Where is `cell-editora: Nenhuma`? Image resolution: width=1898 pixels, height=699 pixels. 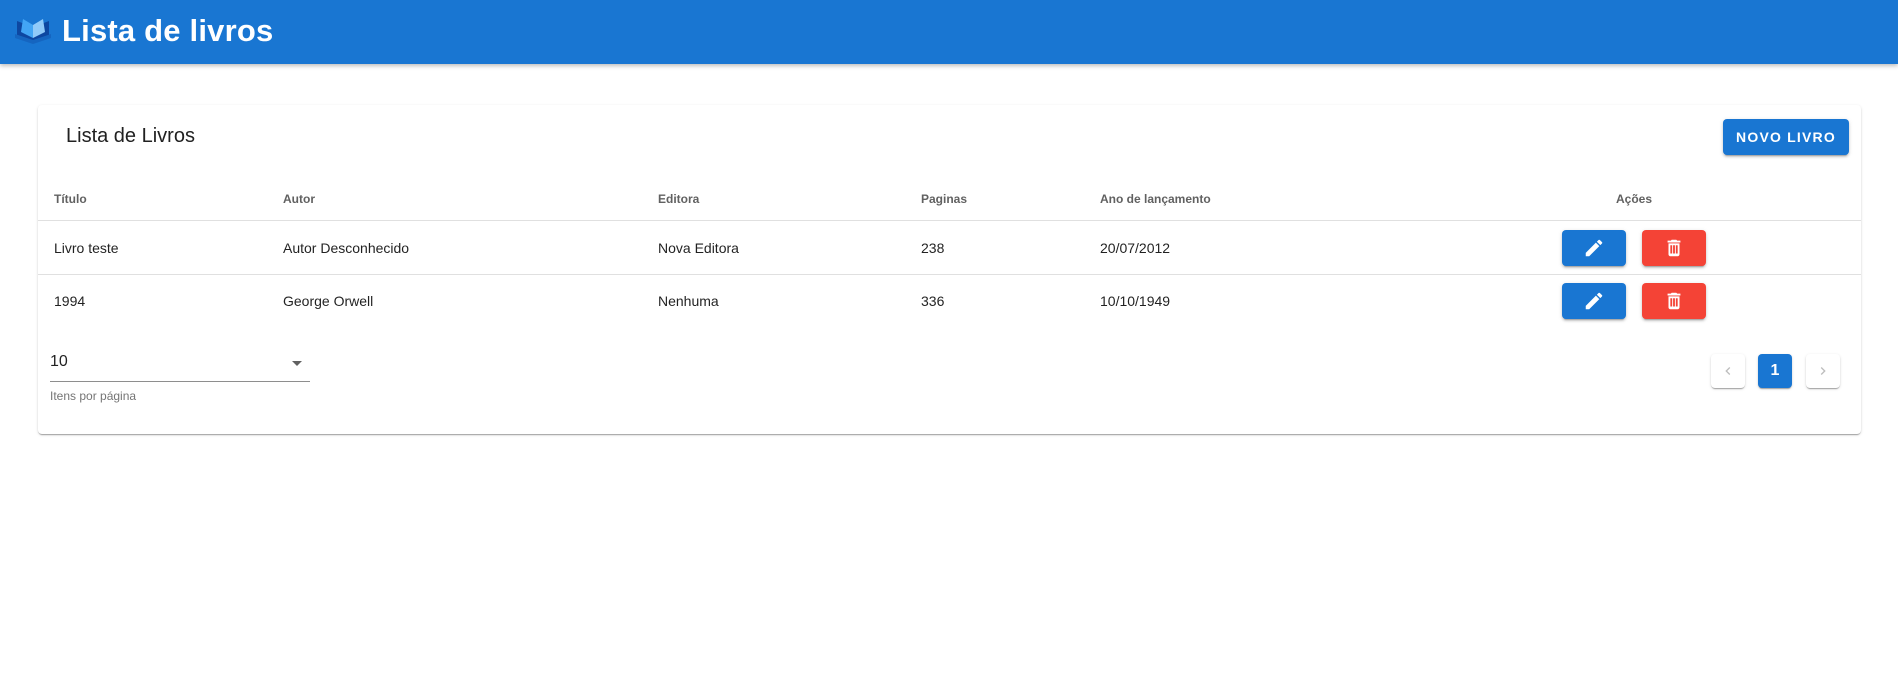 cell-editora: Nenhuma is located at coordinates (688, 301).